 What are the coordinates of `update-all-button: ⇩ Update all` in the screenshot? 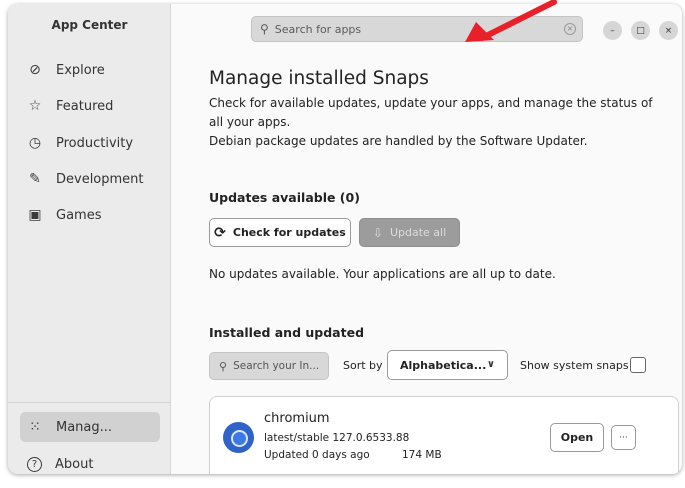 It's located at (409, 232).